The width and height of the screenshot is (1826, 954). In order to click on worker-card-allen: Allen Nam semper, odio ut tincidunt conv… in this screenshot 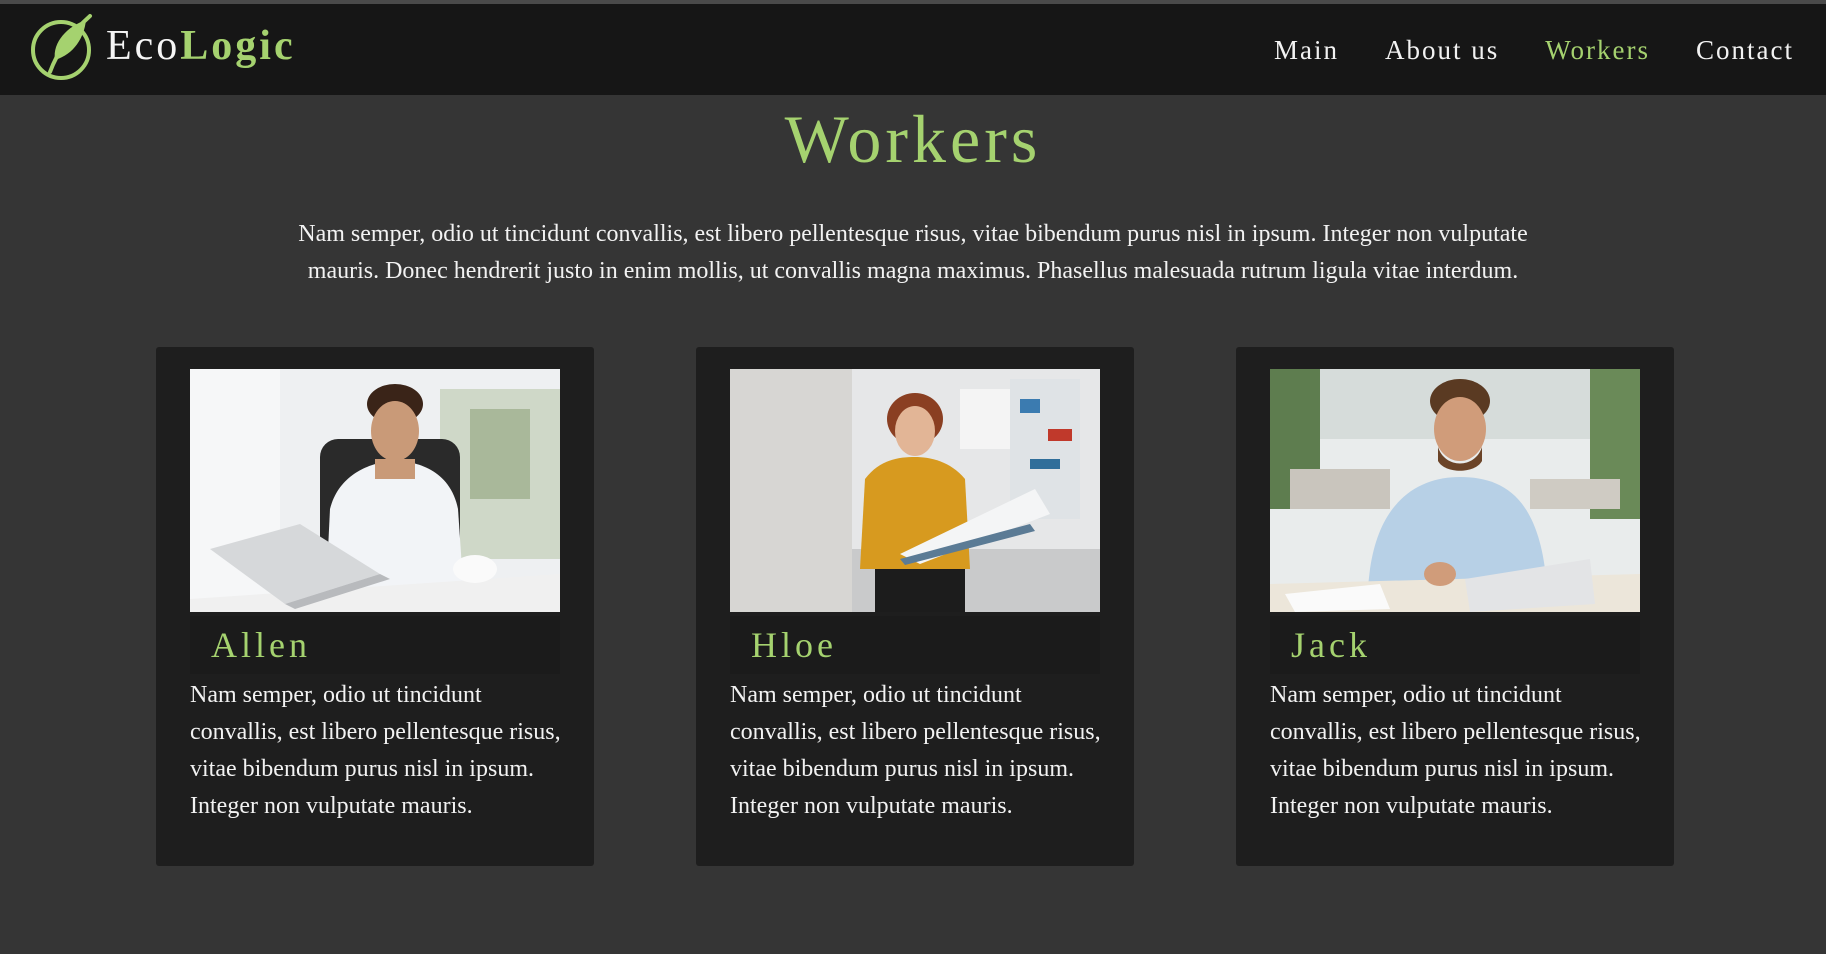, I will do `click(375, 606)`.